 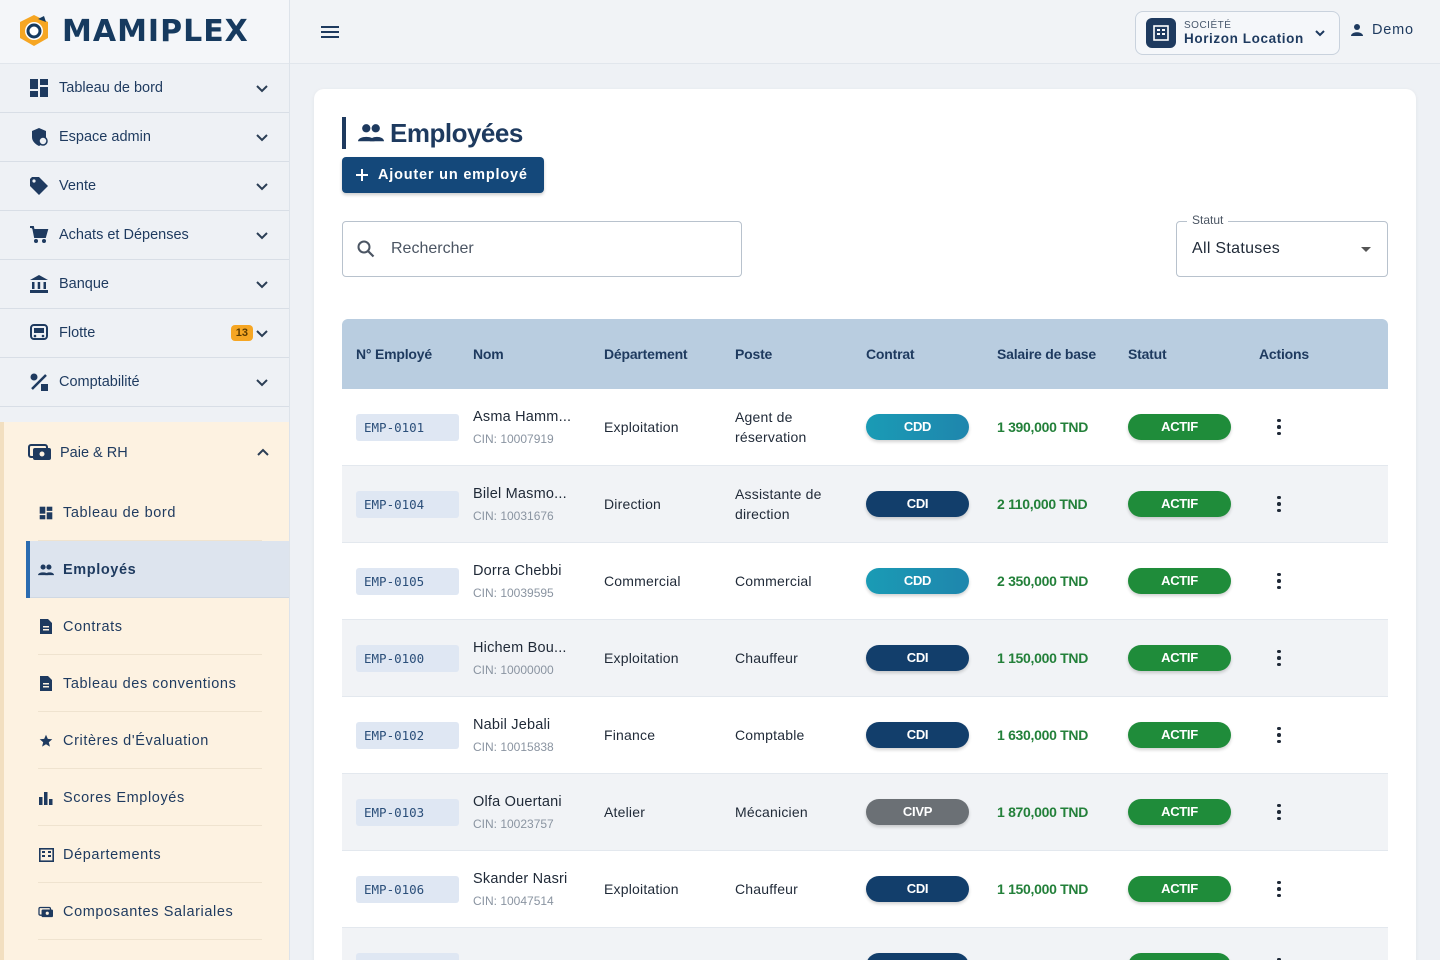 I want to click on dashboard-icon, so click(x=46, y=513).